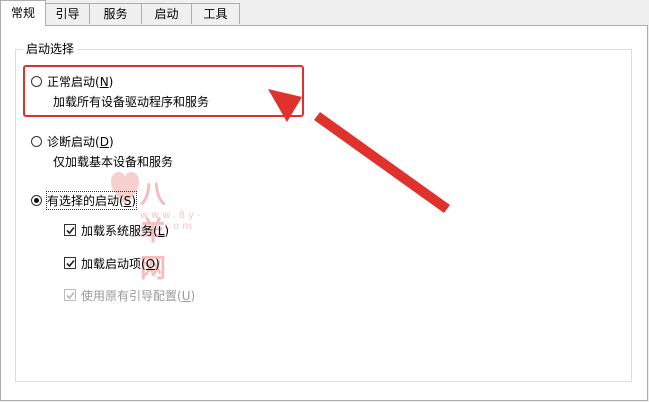 The height and width of the screenshot is (402, 649). Describe the element at coordinates (23, 13) in the screenshot. I see `tab-general: 常规` at that location.